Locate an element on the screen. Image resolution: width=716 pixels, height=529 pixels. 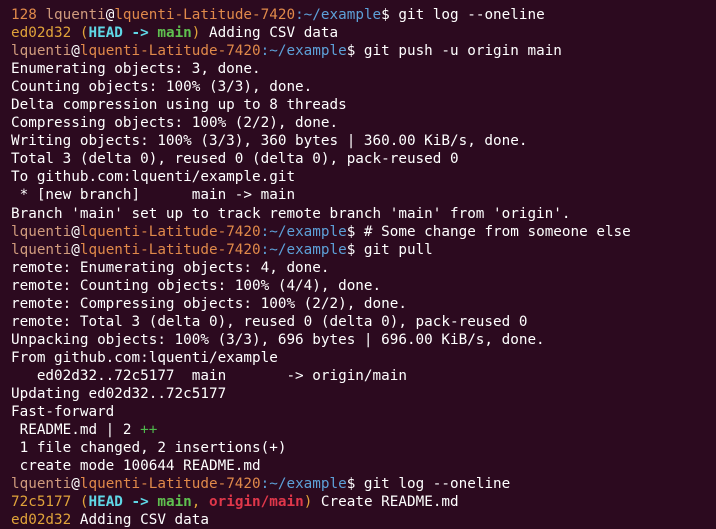
terminal-line: ed02d32 (HEAD -> main) Adding CSV data is located at coordinates (363, 33).